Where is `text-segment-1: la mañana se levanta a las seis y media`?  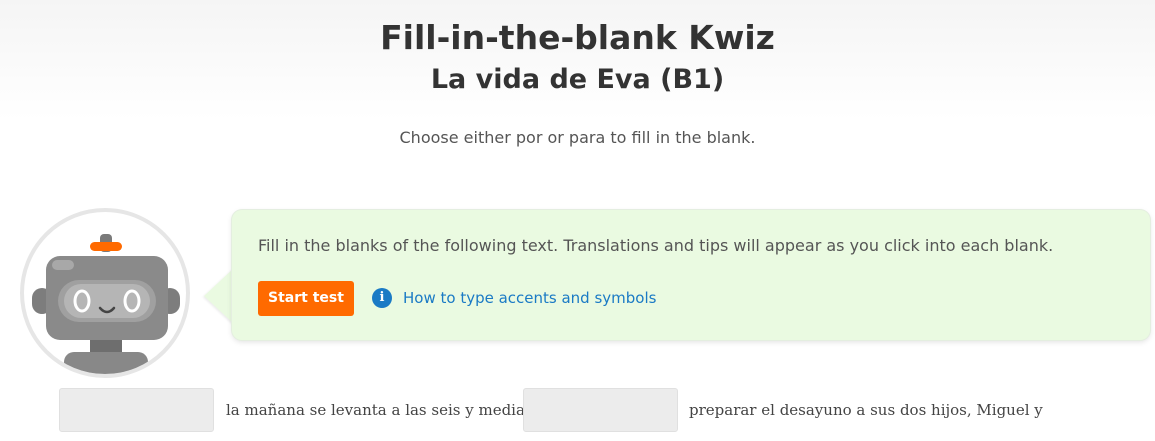
text-segment-1: la mañana se levanta a las seis y media is located at coordinates (375, 410).